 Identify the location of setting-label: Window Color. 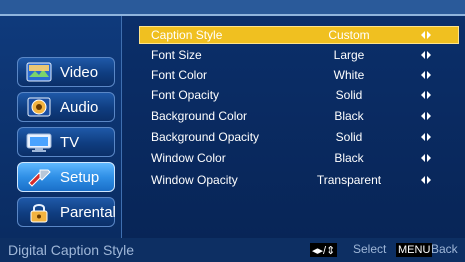
(188, 158).